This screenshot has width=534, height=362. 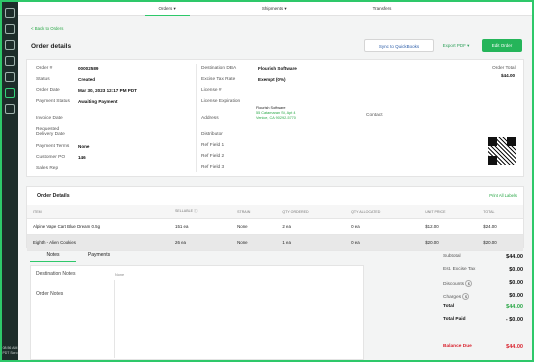 I want to click on qr-code, so click(x=502, y=151).